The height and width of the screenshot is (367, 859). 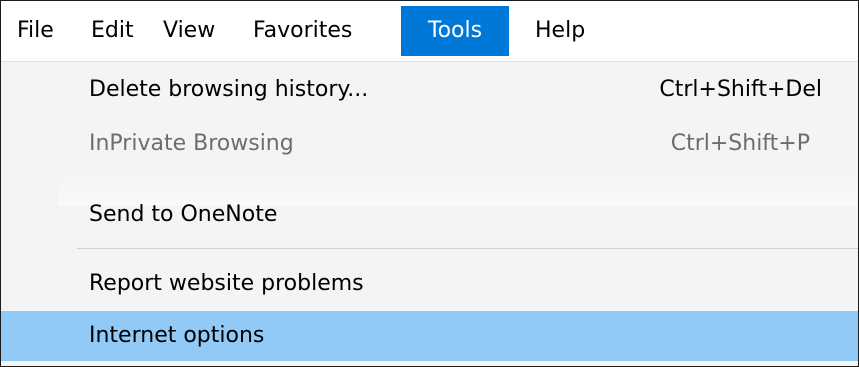 I want to click on menu-help: Help, so click(x=560, y=31).